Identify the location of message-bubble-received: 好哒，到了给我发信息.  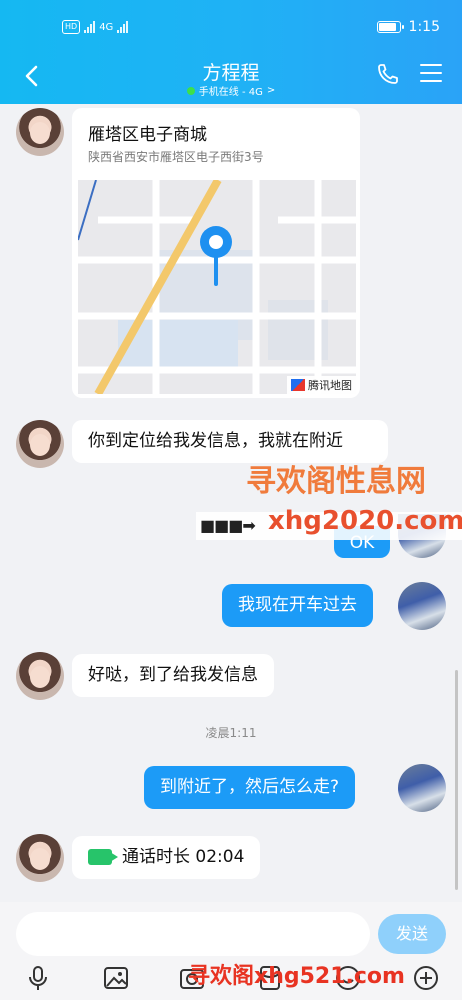
(173, 675).